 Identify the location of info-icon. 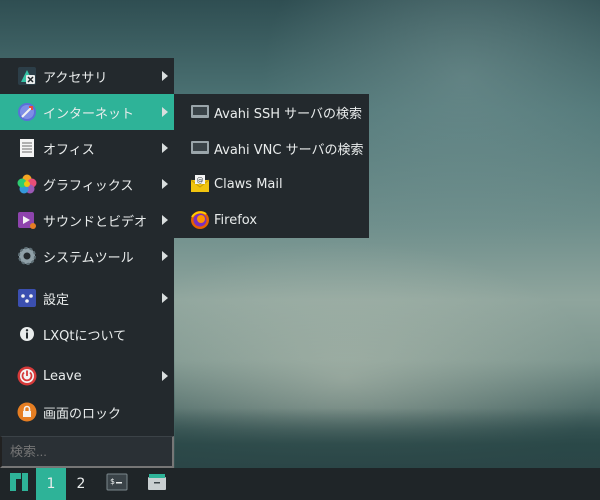
(27, 334).